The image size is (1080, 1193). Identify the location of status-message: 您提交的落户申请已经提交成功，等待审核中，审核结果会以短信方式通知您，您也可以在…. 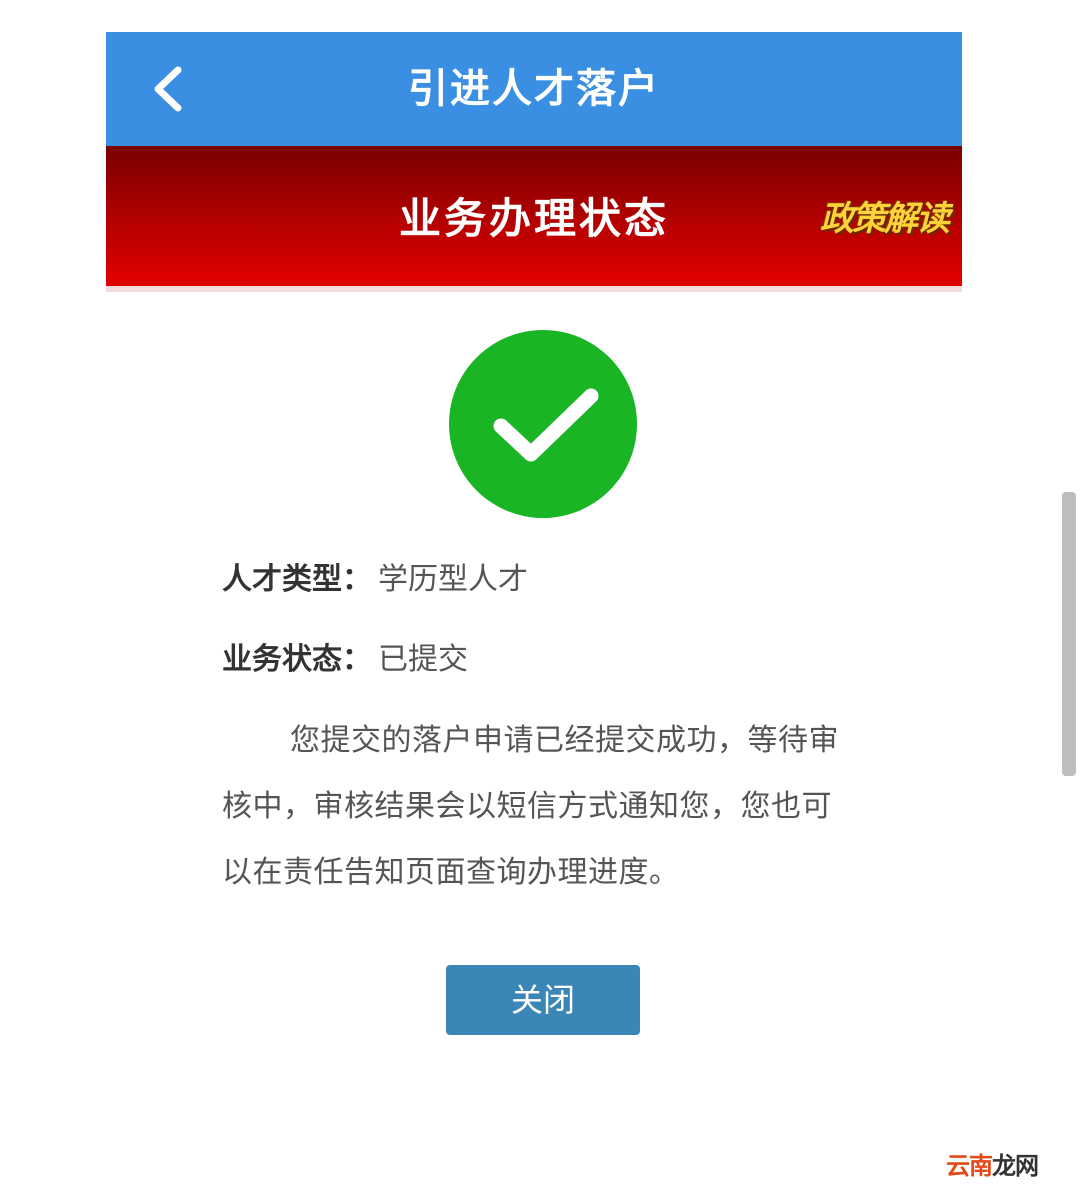
(530, 806).